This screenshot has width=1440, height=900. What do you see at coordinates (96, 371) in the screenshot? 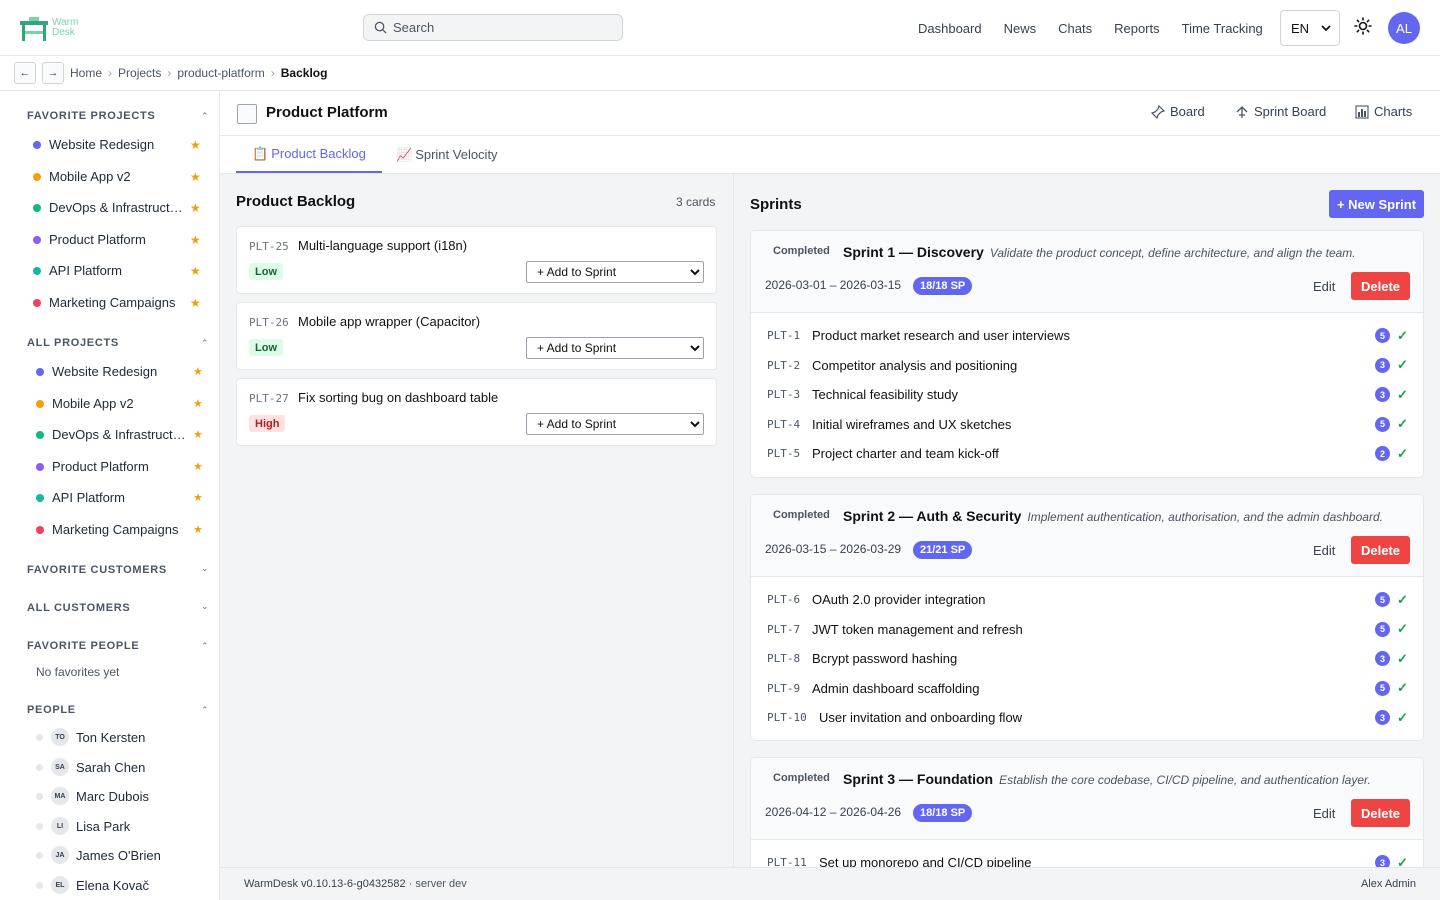
I see `sidebar-project: Website Redesign` at bounding box center [96, 371].